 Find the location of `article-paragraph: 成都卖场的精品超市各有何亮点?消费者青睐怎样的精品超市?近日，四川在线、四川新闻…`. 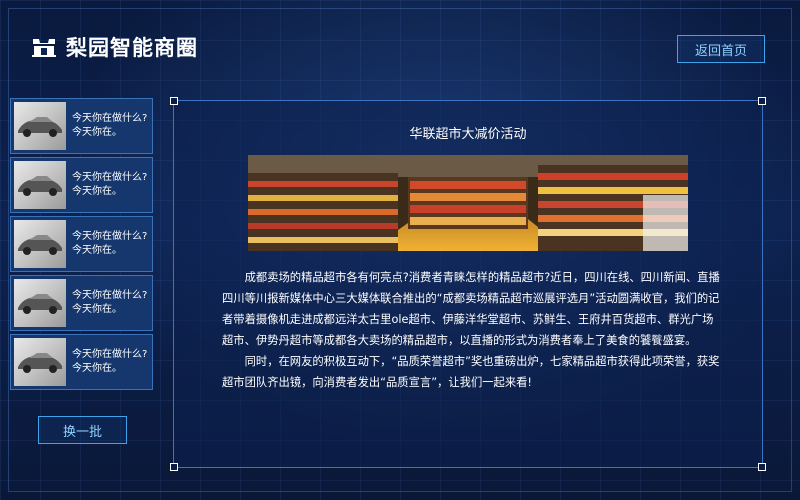

article-paragraph: 成都卖场的精品超市各有何亮点?消费者青睐怎样的精品超市?近日，四川在线、四川新闻… is located at coordinates (471, 309).